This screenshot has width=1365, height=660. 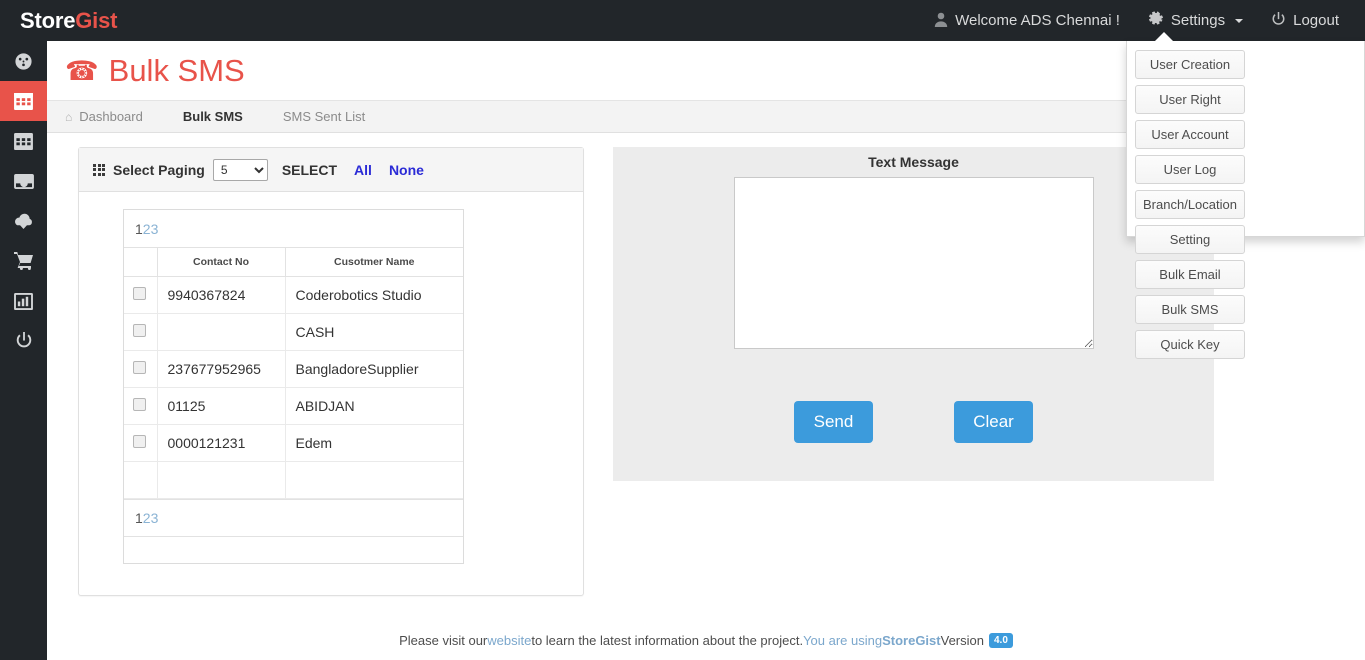 I want to click on pagination-top: 1 2 3, so click(x=293, y=229).